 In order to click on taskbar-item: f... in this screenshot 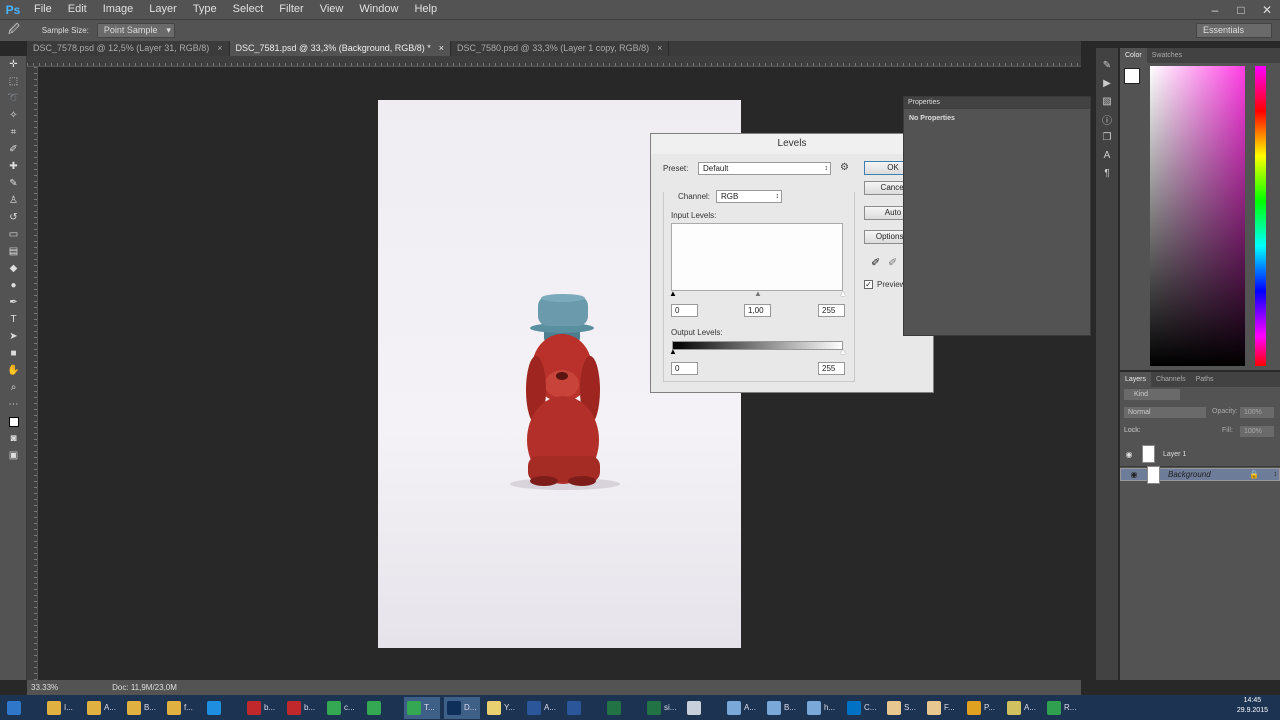, I will do `click(182, 708)`.